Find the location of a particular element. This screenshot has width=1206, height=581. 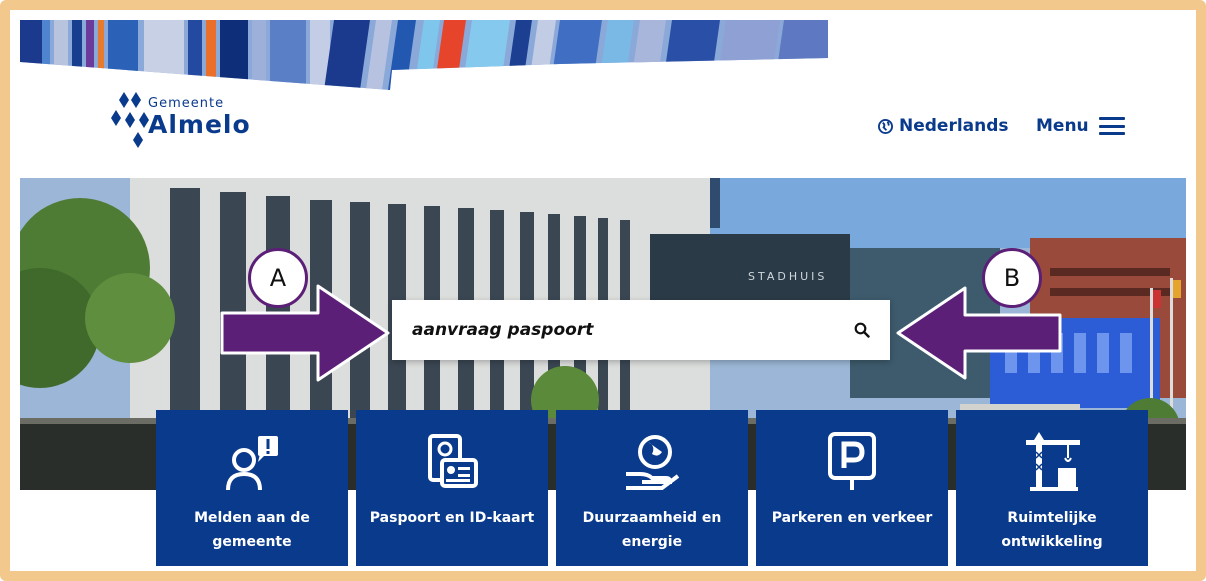

crane-icon is located at coordinates (1053, 461).